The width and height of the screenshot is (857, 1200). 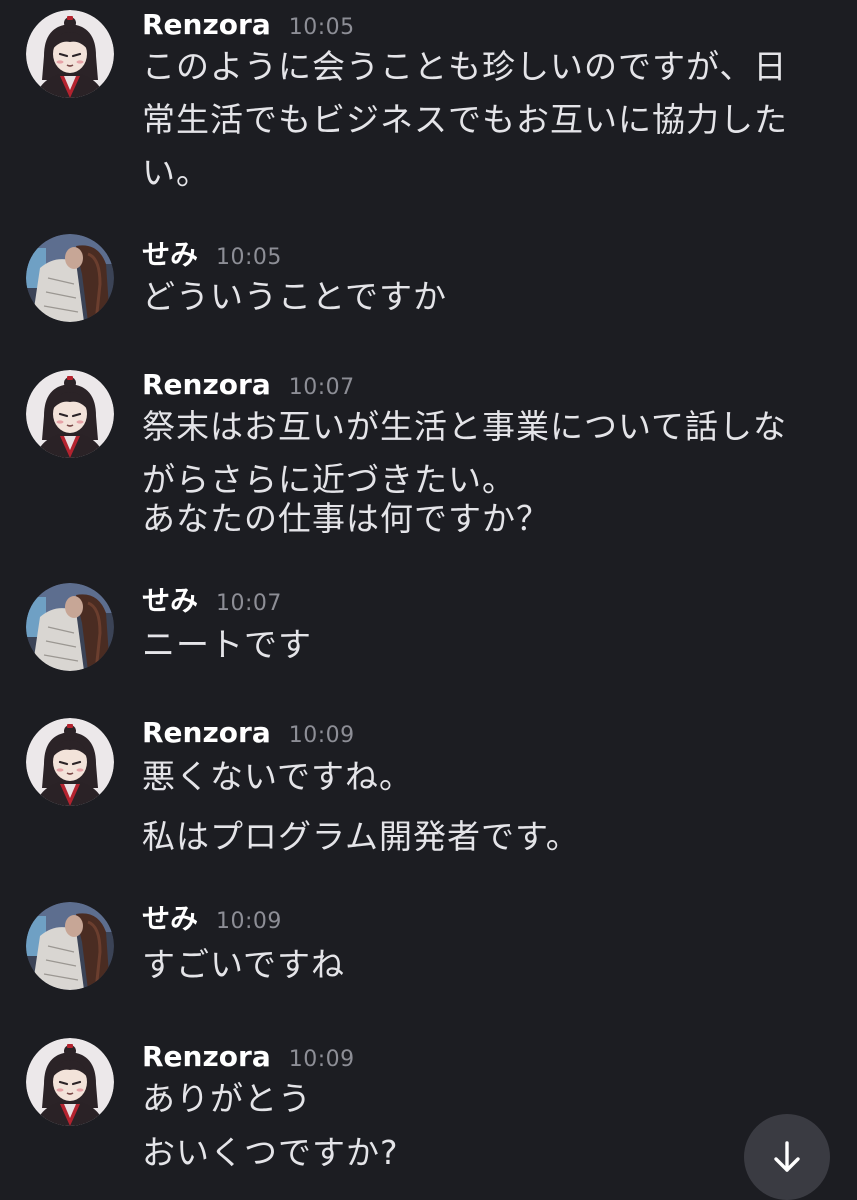 I want to click on message-text: 悪くないですね。, so click(x=278, y=776).